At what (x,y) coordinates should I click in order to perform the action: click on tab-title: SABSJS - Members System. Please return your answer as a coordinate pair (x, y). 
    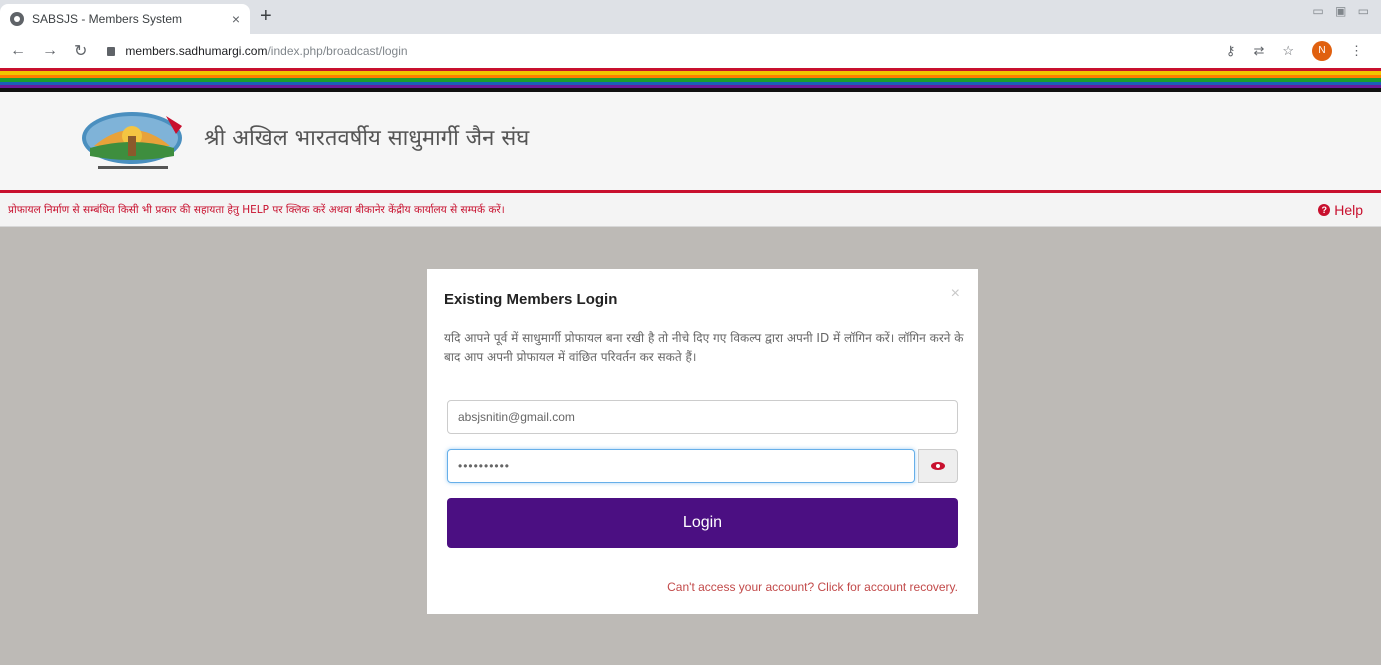
    Looking at the image, I should click on (107, 19).